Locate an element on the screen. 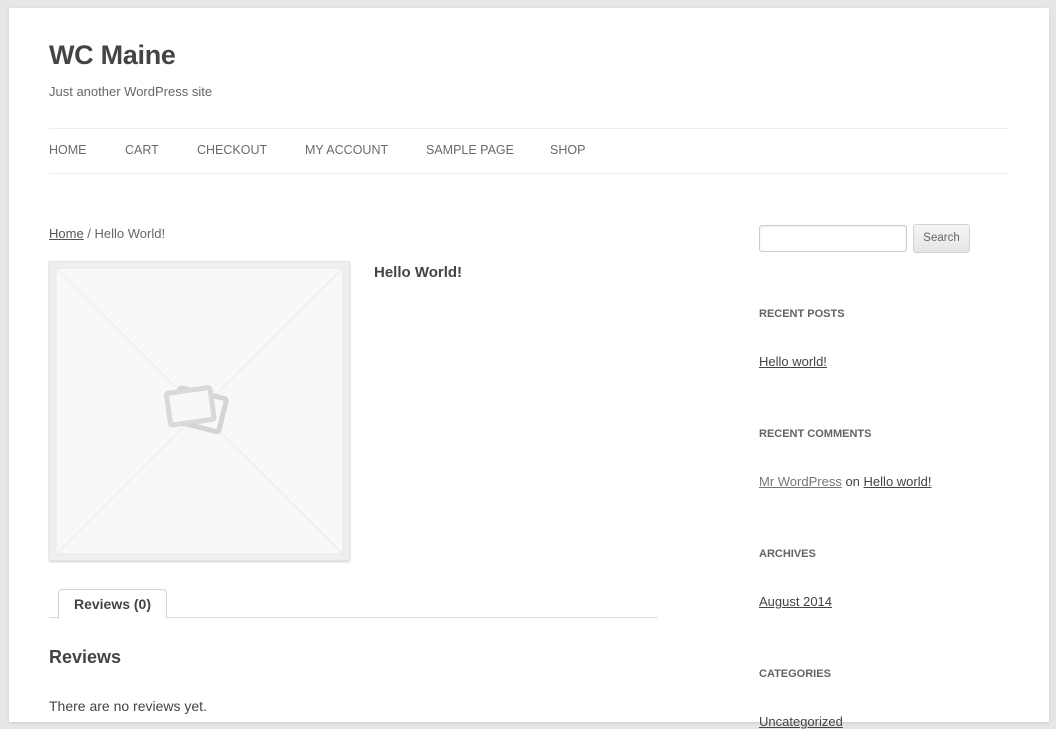 The image size is (1056, 729). comment-post-link: Hello world! is located at coordinates (898, 481).